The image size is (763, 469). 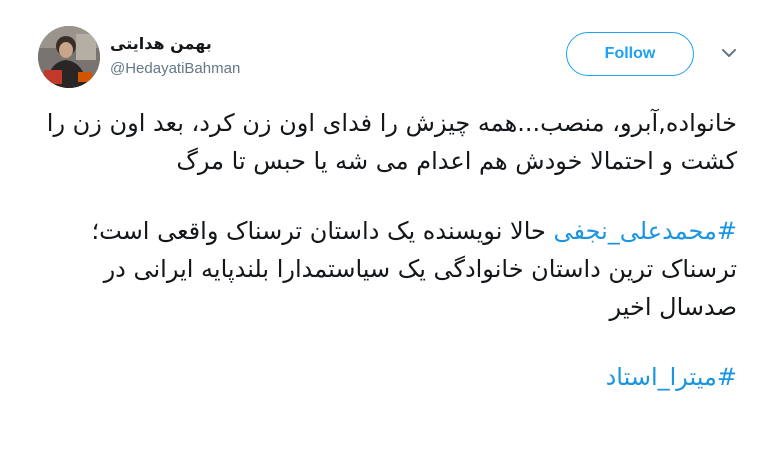 I want to click on avatar-image, so click(x=69, y=57).